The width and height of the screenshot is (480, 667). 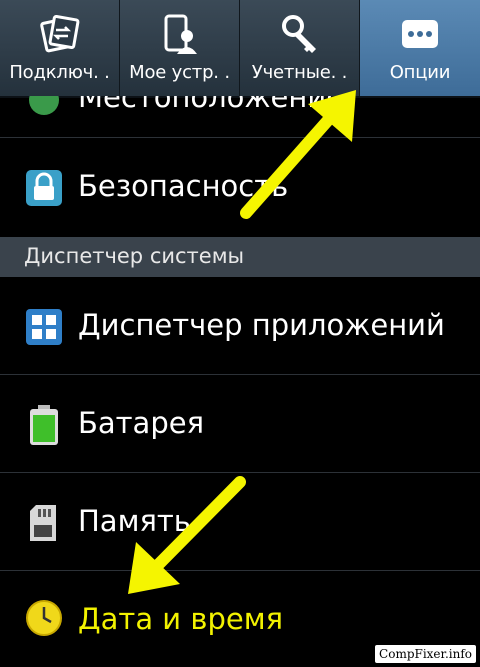 I want to click on tab-options: Опции, so click(x=420, y=48).